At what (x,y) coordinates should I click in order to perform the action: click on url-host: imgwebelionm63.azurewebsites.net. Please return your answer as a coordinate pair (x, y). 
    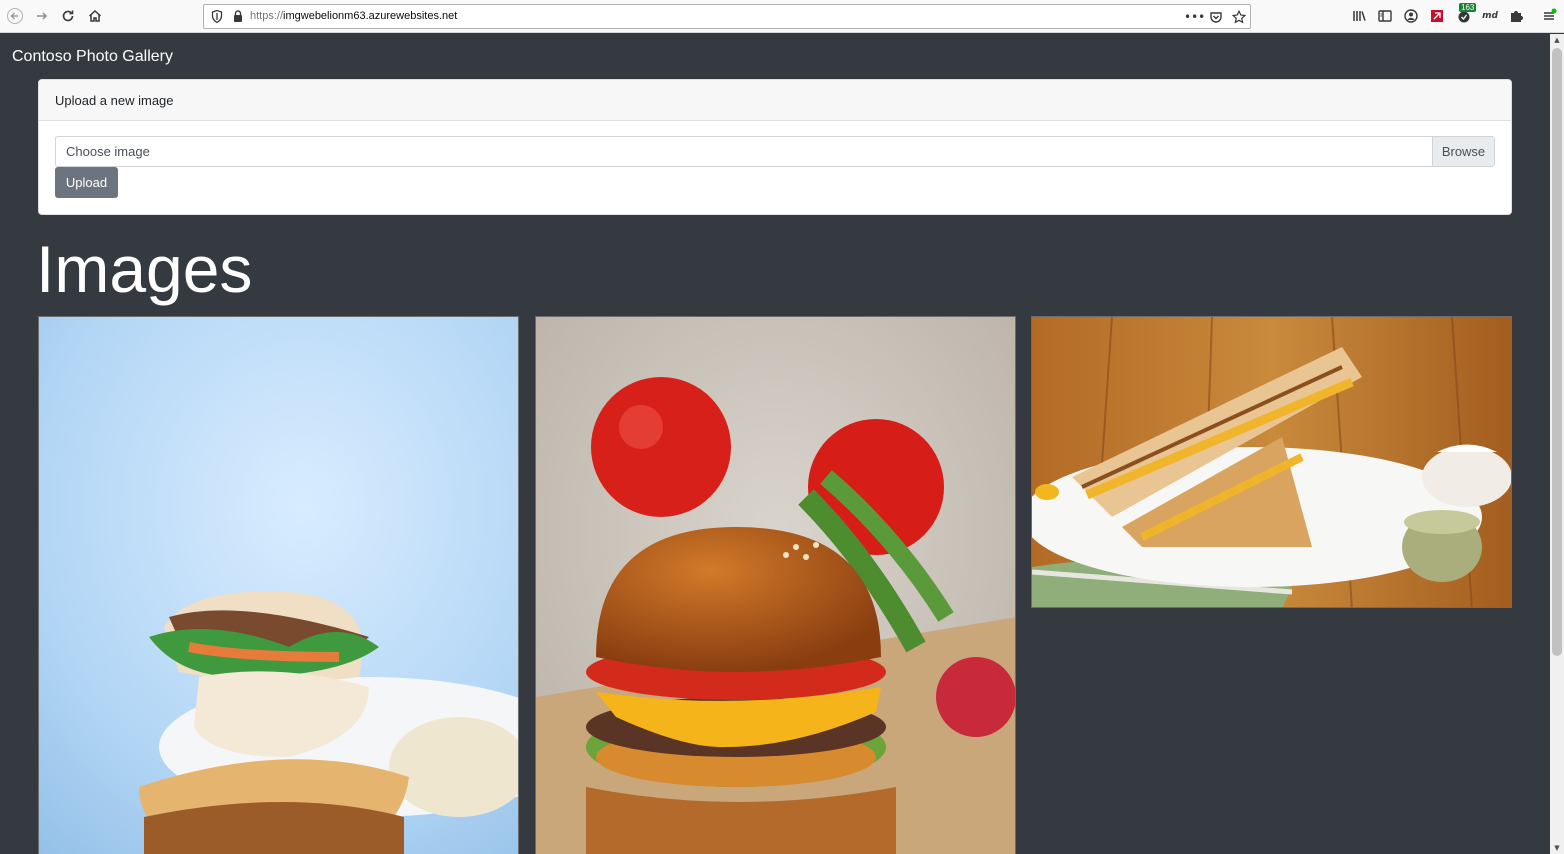
    Looking at the image, I should click on (370, 16).